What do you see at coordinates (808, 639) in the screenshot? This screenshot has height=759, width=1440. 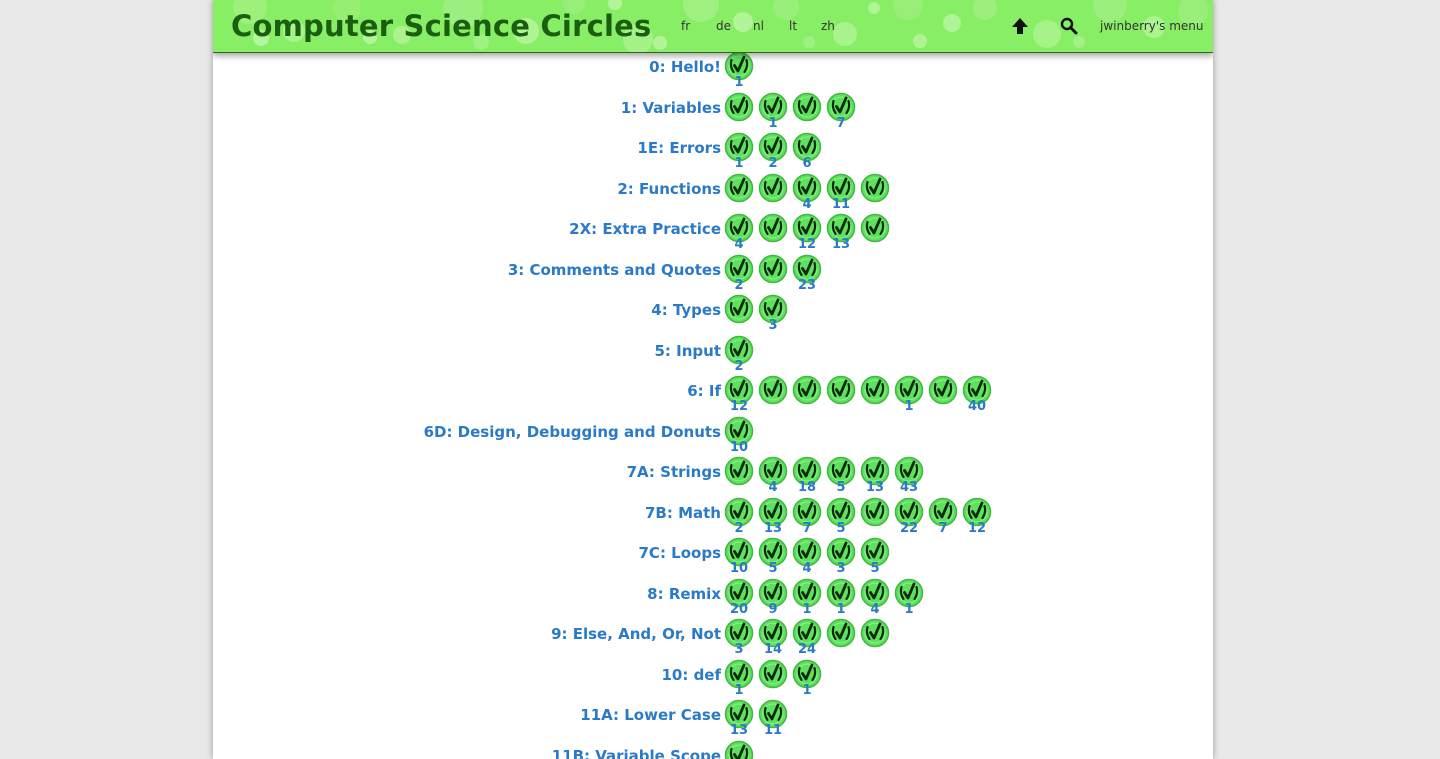 I see `exercise-badge: 24` at bounding box center [808, 639].